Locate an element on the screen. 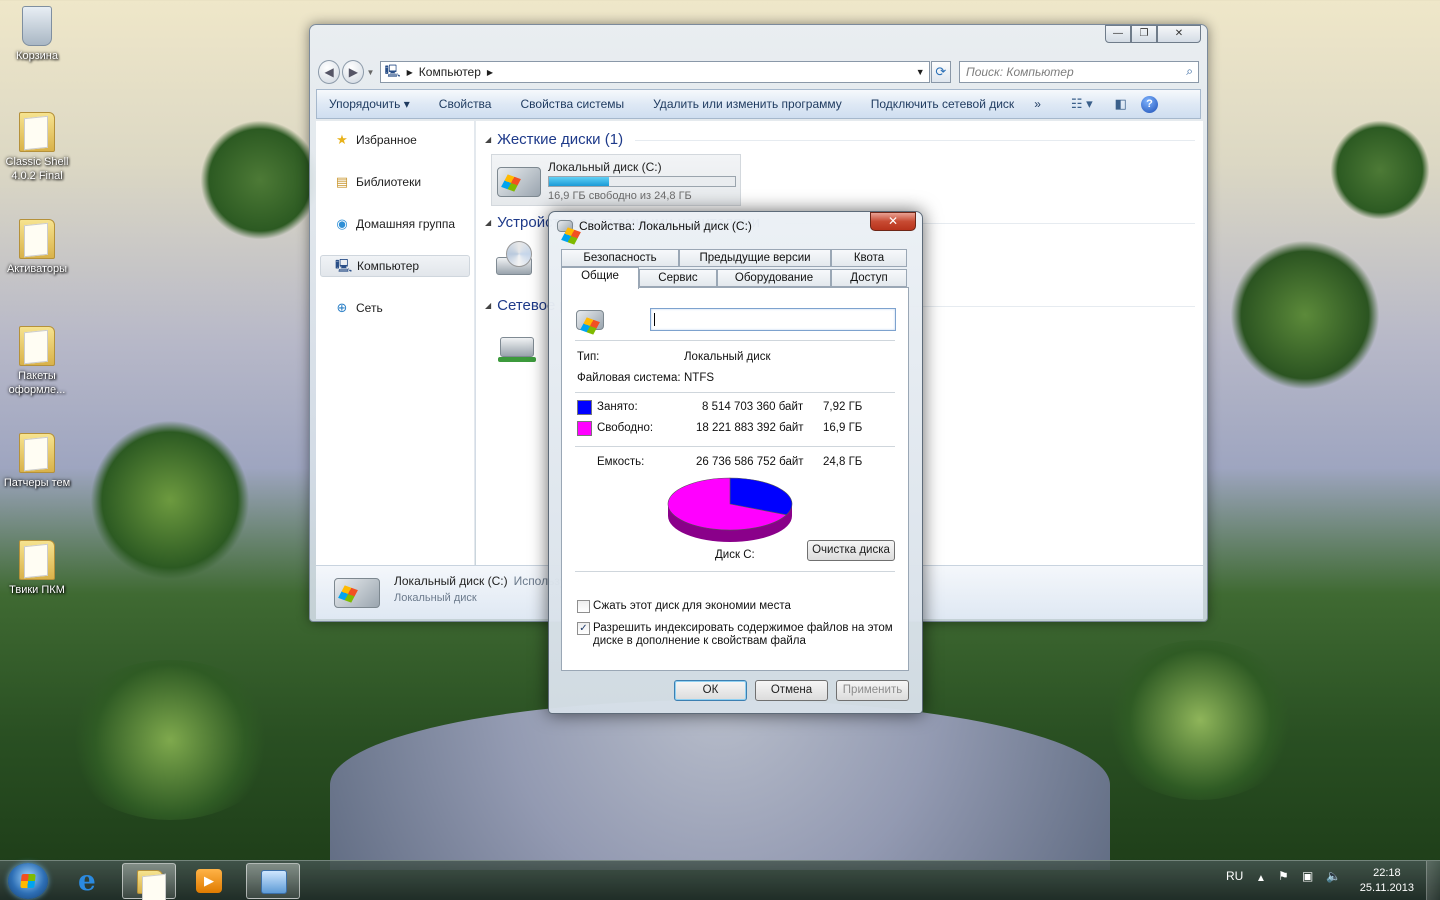 This screenshot has height=900, width=1440. clock-time: 22:18 is located at coordinates (1387, 873).